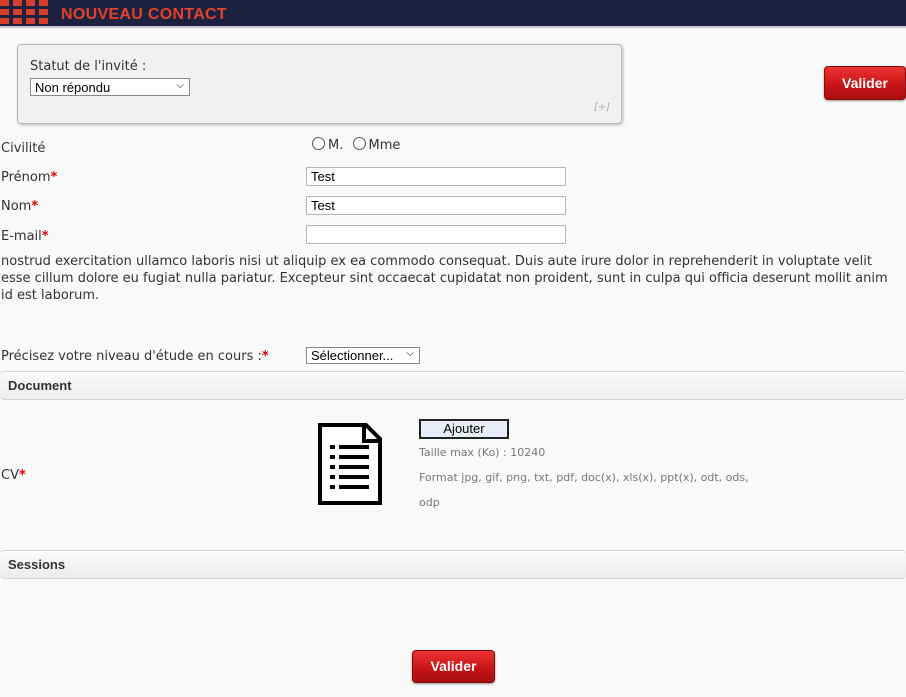 Image resolution: width=906 pixels, height=697 pixels. I want to click on radio-mme-label: Mme, so click(384, 145).